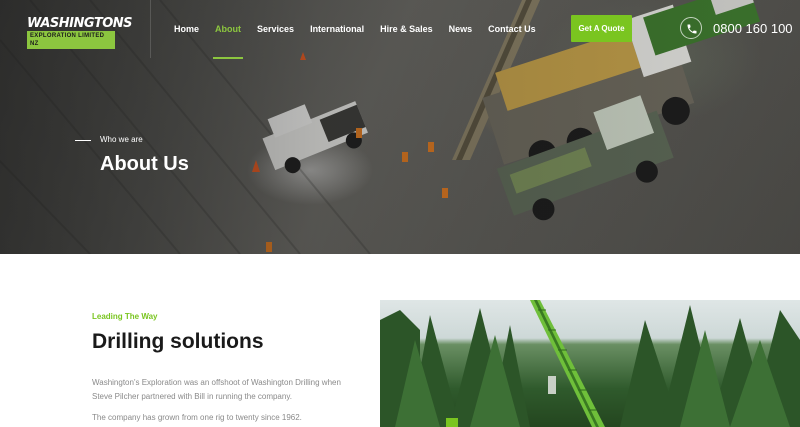  Describe the element at coordinates (601, 28) in the screenshot. I see `get-a-quote-button: Get A Quote` at that location.